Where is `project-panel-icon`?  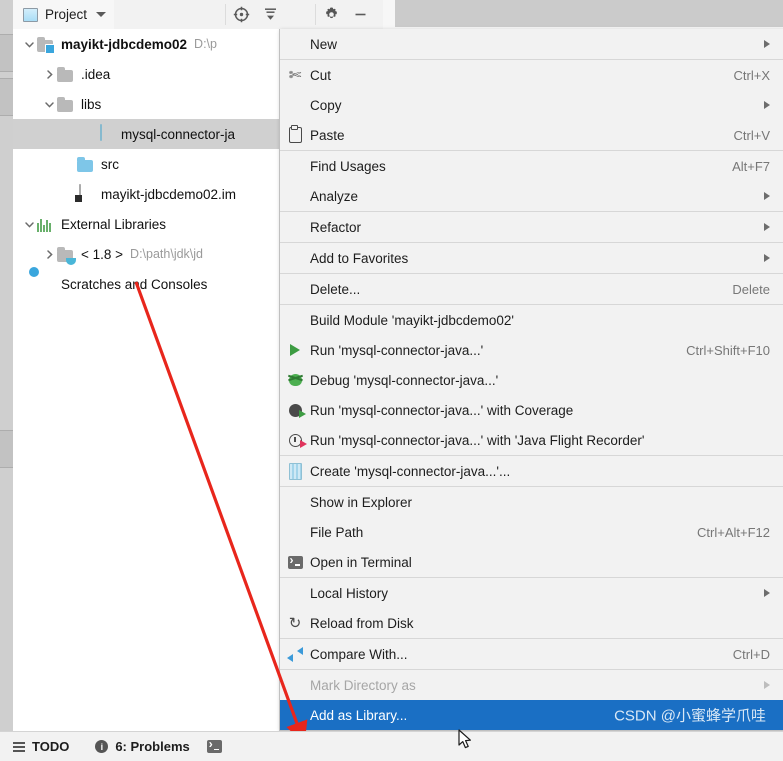 project-panel-icon is located at coordinates (30, 14).